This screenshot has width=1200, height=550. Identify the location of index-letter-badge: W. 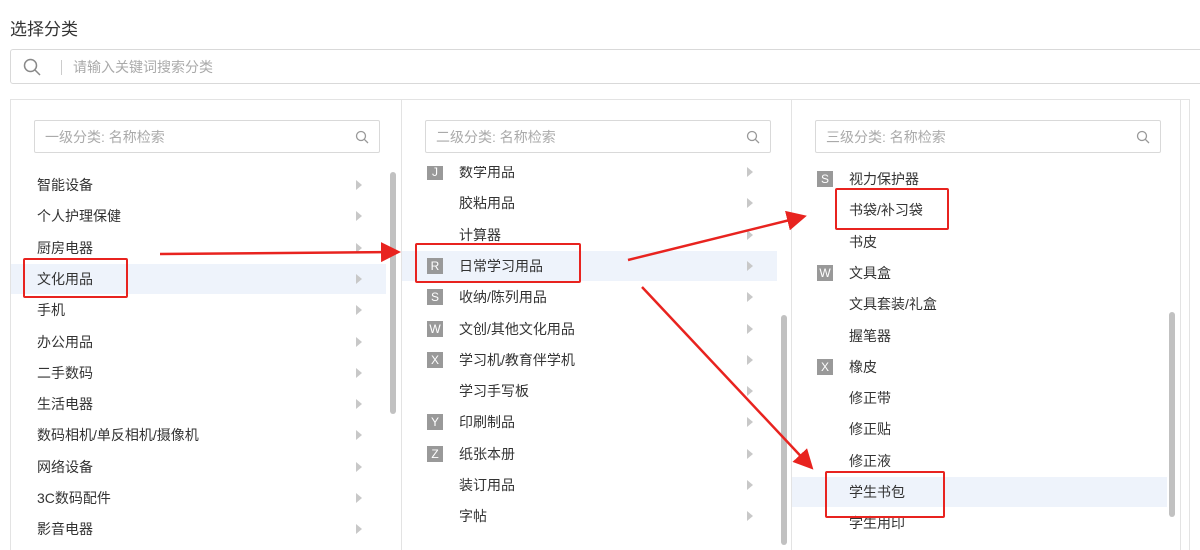
(825, 272).